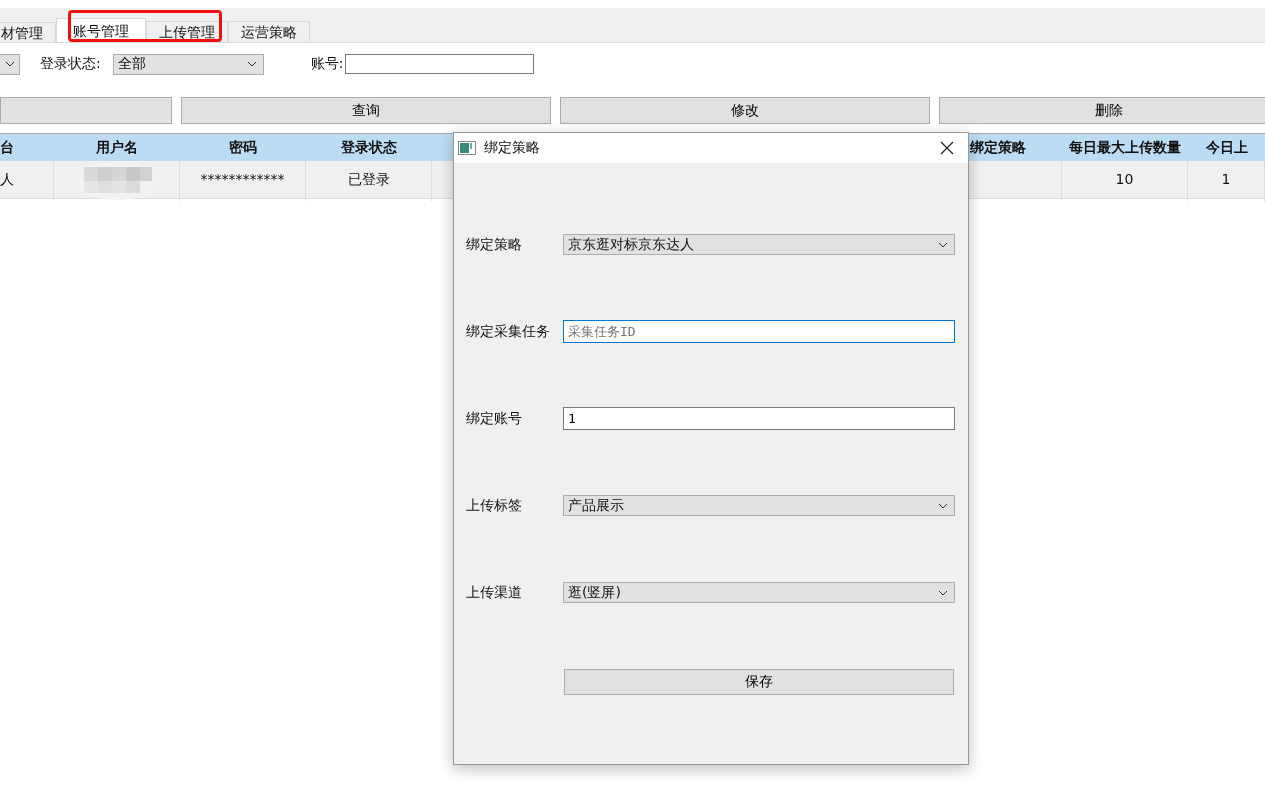 This screenshot has height=808, width=1265. Describe the element at coordinates (70, 64) in the screenshot. I see `login-status-label: 登录状态:` at that location.